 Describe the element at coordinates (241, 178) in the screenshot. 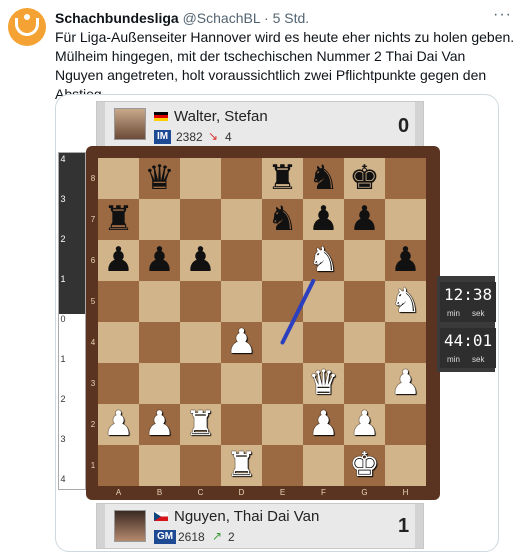

I see `square-d8` at that location.